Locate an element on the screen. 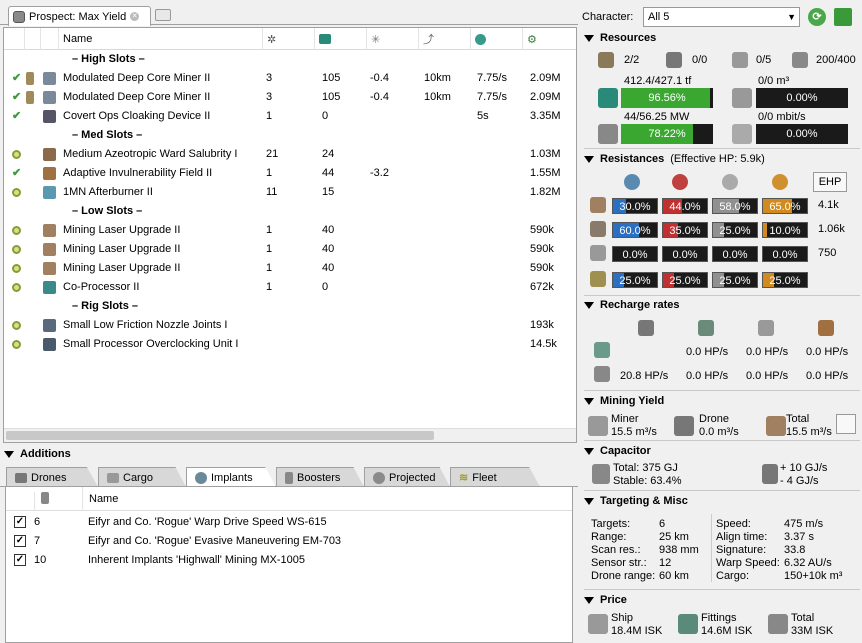 The width and height of the screenshot is (862, 643). implant-slot-icon is located at coordinates (45, 498).